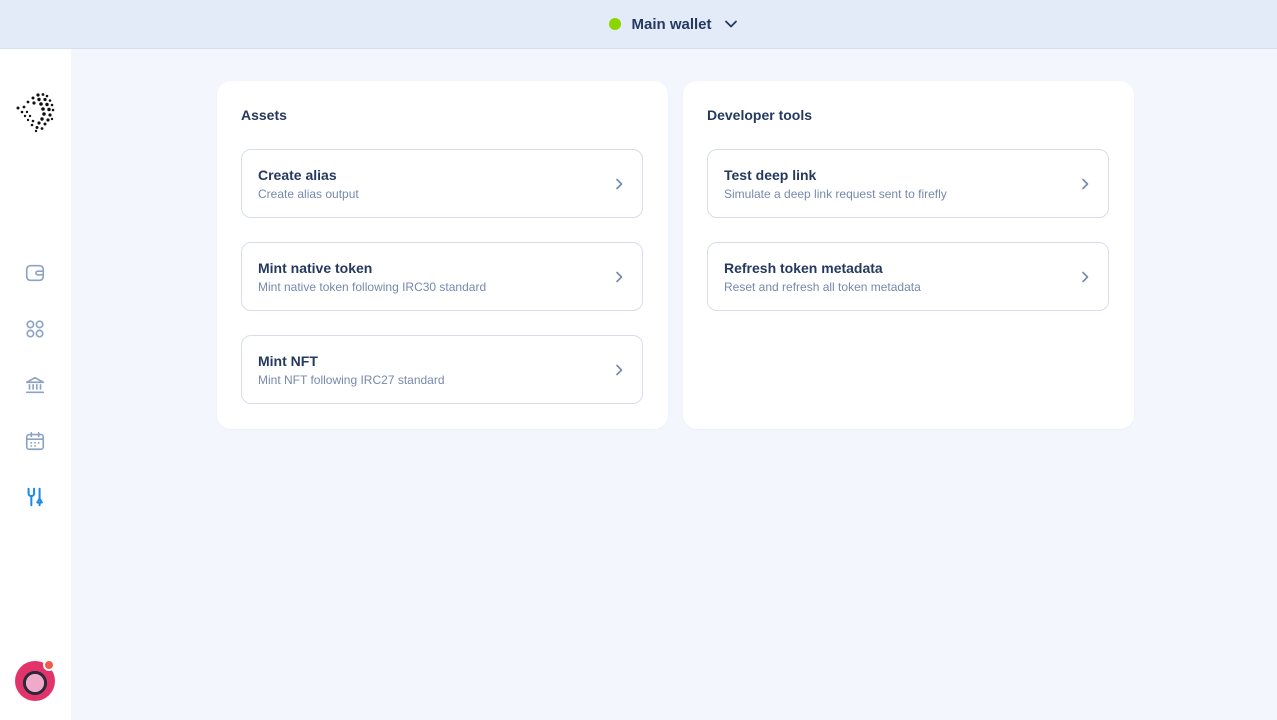 The width and height of the screenshot is (1277, 720). I want to click on tool-title: Mint NFT, so click(288, 361).